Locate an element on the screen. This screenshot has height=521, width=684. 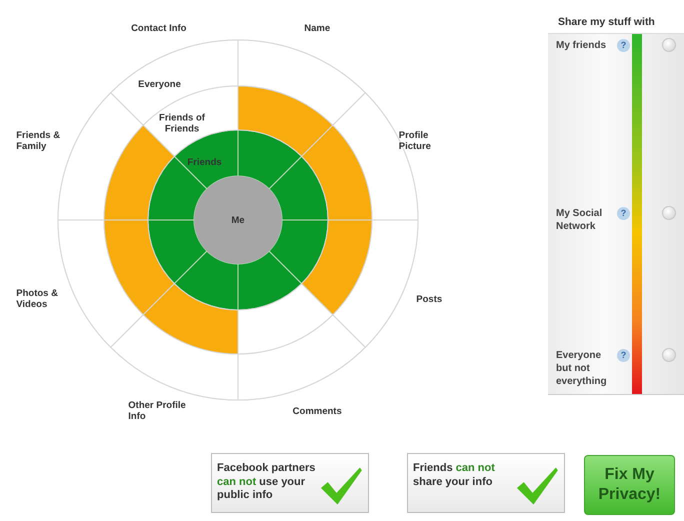
option-label: Everyone but not everything ? is located at coordinates (590, 369).